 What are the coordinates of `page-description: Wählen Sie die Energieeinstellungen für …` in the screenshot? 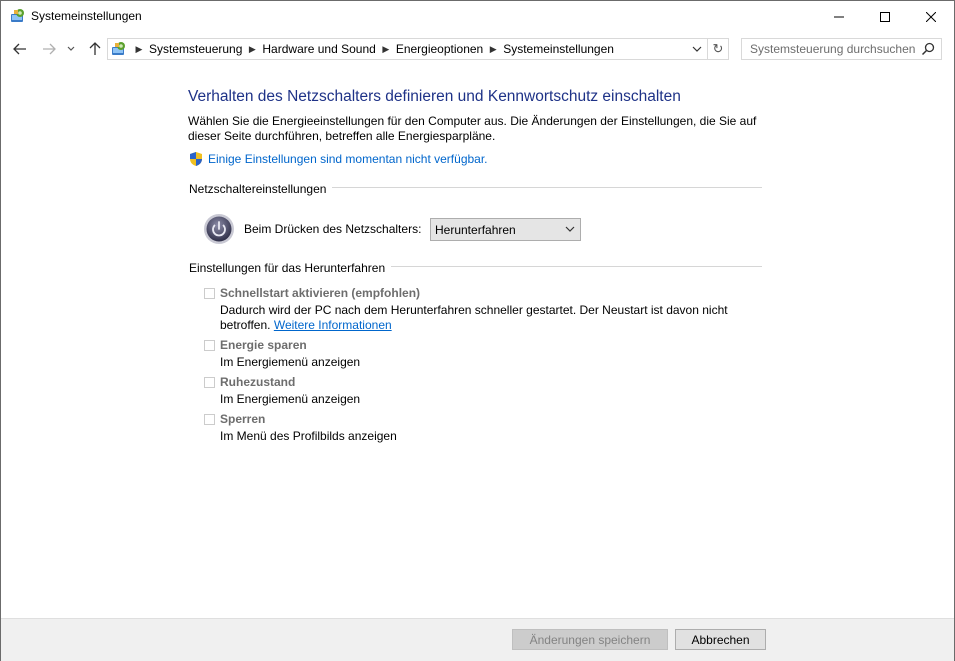 It's located at (472, 128).